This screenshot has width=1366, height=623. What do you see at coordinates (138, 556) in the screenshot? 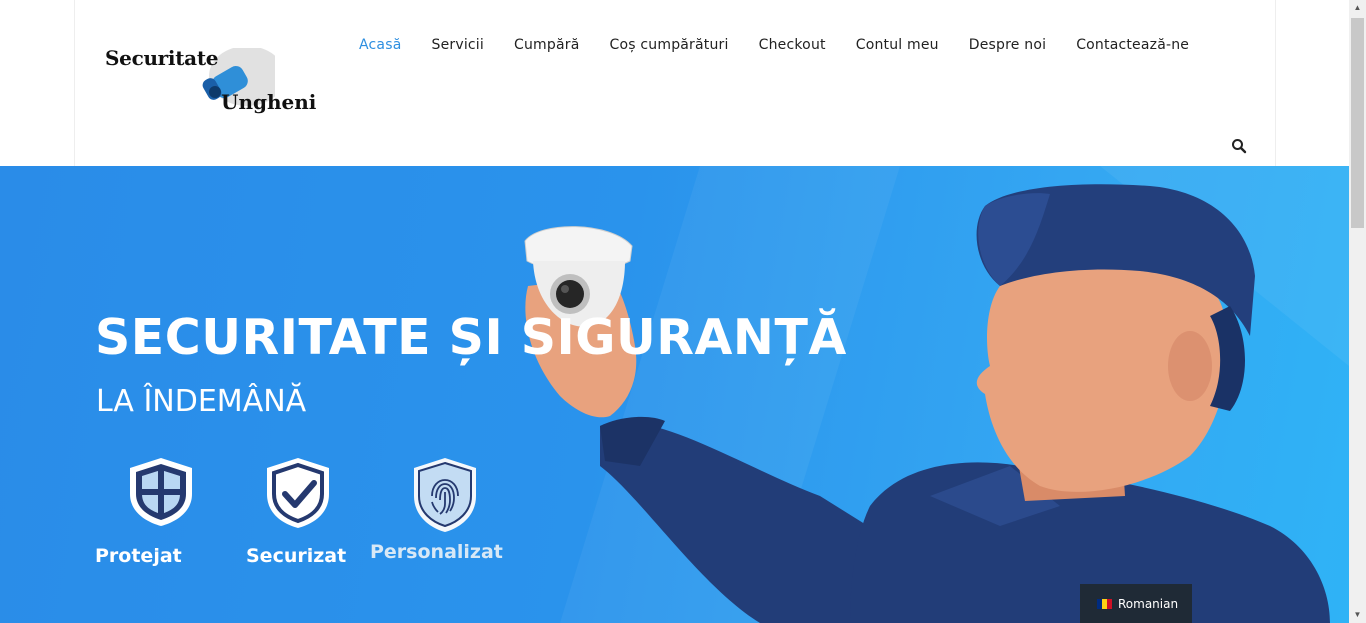
I see `feature-label-protejat: Protejat` at bounding box center [138, 556].